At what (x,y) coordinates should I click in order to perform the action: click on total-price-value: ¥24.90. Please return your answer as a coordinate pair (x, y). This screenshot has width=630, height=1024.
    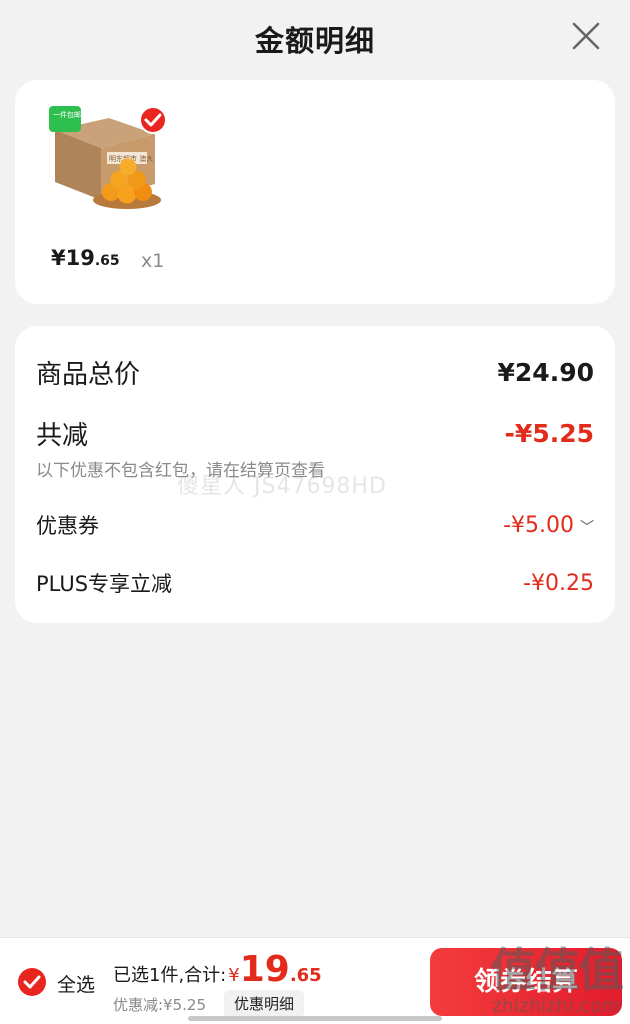
    Looking at the image, I should click on (545, 372).